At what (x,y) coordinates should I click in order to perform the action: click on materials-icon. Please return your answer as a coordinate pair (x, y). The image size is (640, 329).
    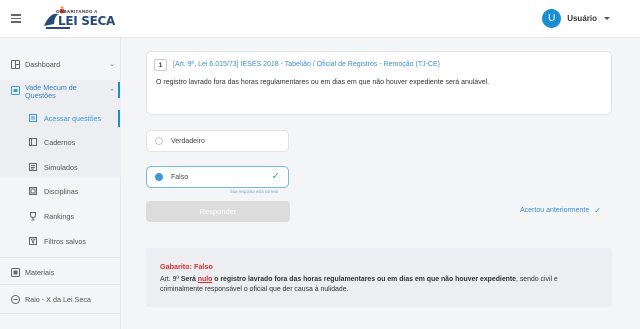
    Looking at the image, I should click on (15, 272).